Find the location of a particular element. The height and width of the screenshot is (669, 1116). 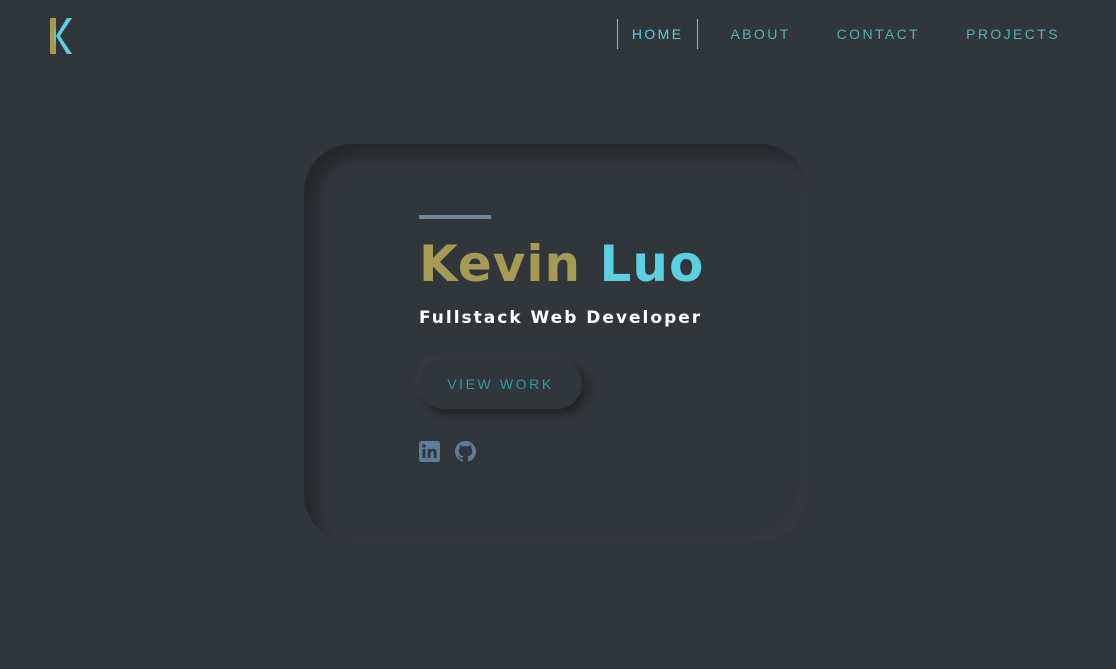

accent-line is located at coordinates (455, 217).